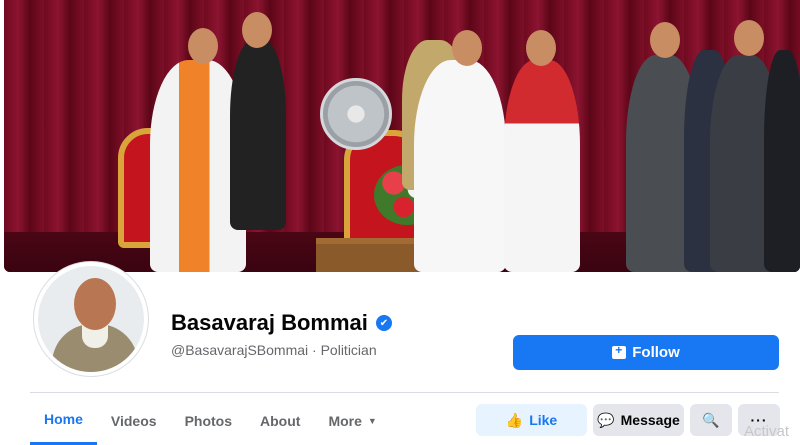  I want to click on follow-button: Follow, so click(646, 352).